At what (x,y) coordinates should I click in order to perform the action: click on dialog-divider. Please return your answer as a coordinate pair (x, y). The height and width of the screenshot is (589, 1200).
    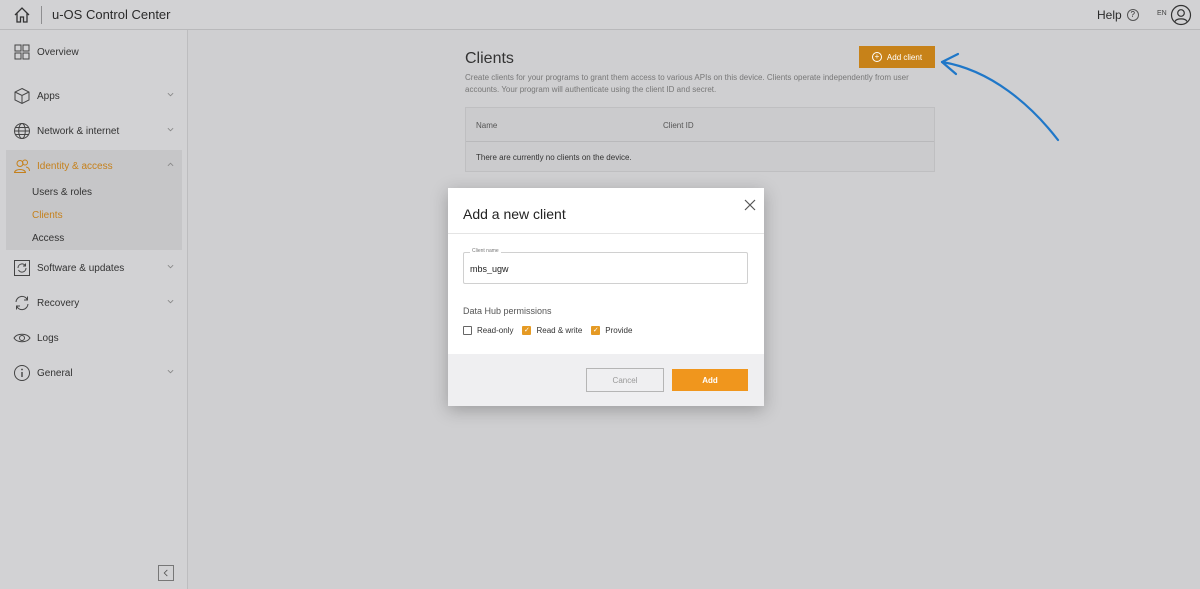
    Looking at the image, I should click on (606, 233).